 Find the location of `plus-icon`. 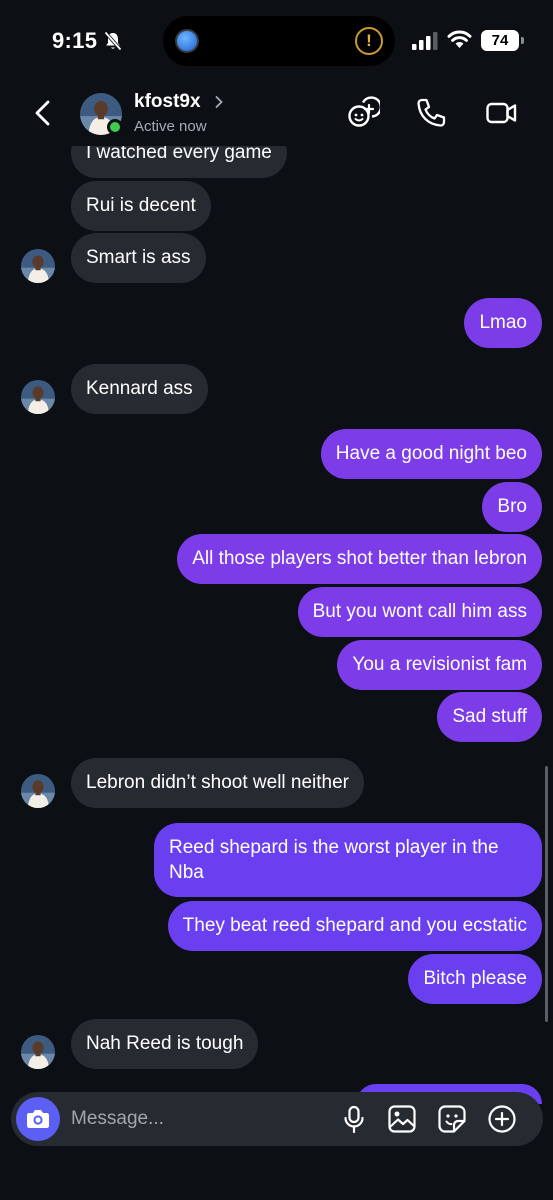

plus-icon is located at coordinates (502, 1119).